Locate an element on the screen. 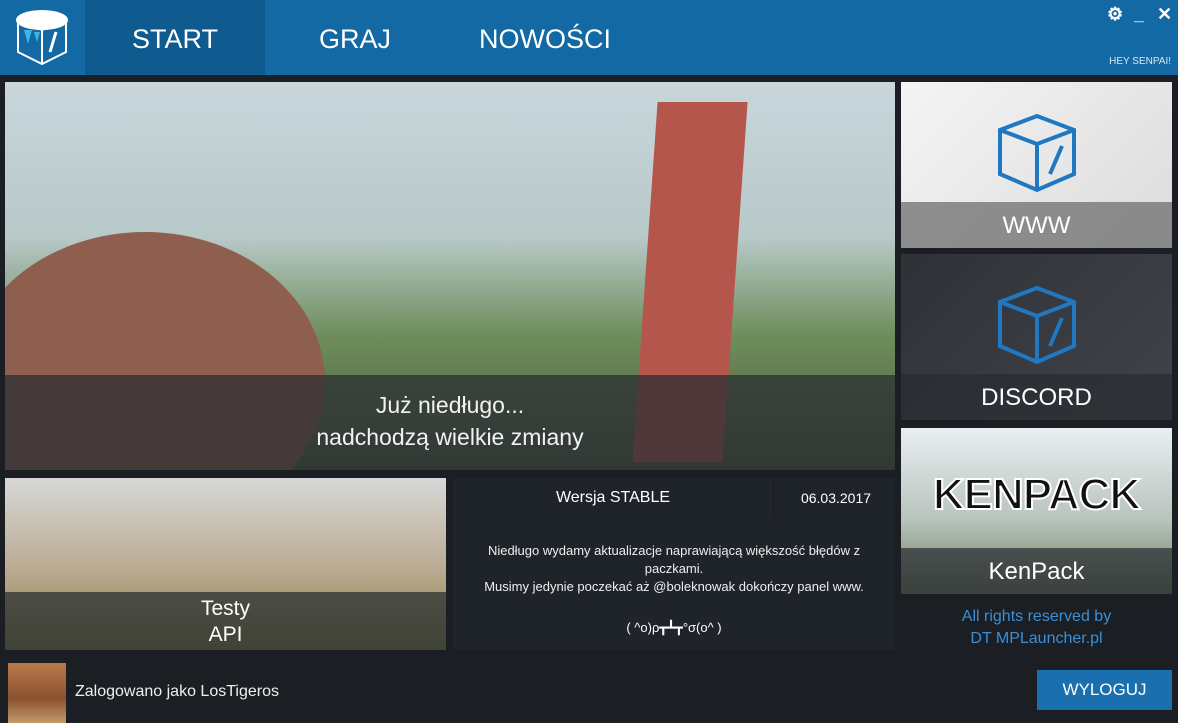 The image size is (1178, 723). rights-line1: All rights reserved by is located at coordinates (1036, 616).